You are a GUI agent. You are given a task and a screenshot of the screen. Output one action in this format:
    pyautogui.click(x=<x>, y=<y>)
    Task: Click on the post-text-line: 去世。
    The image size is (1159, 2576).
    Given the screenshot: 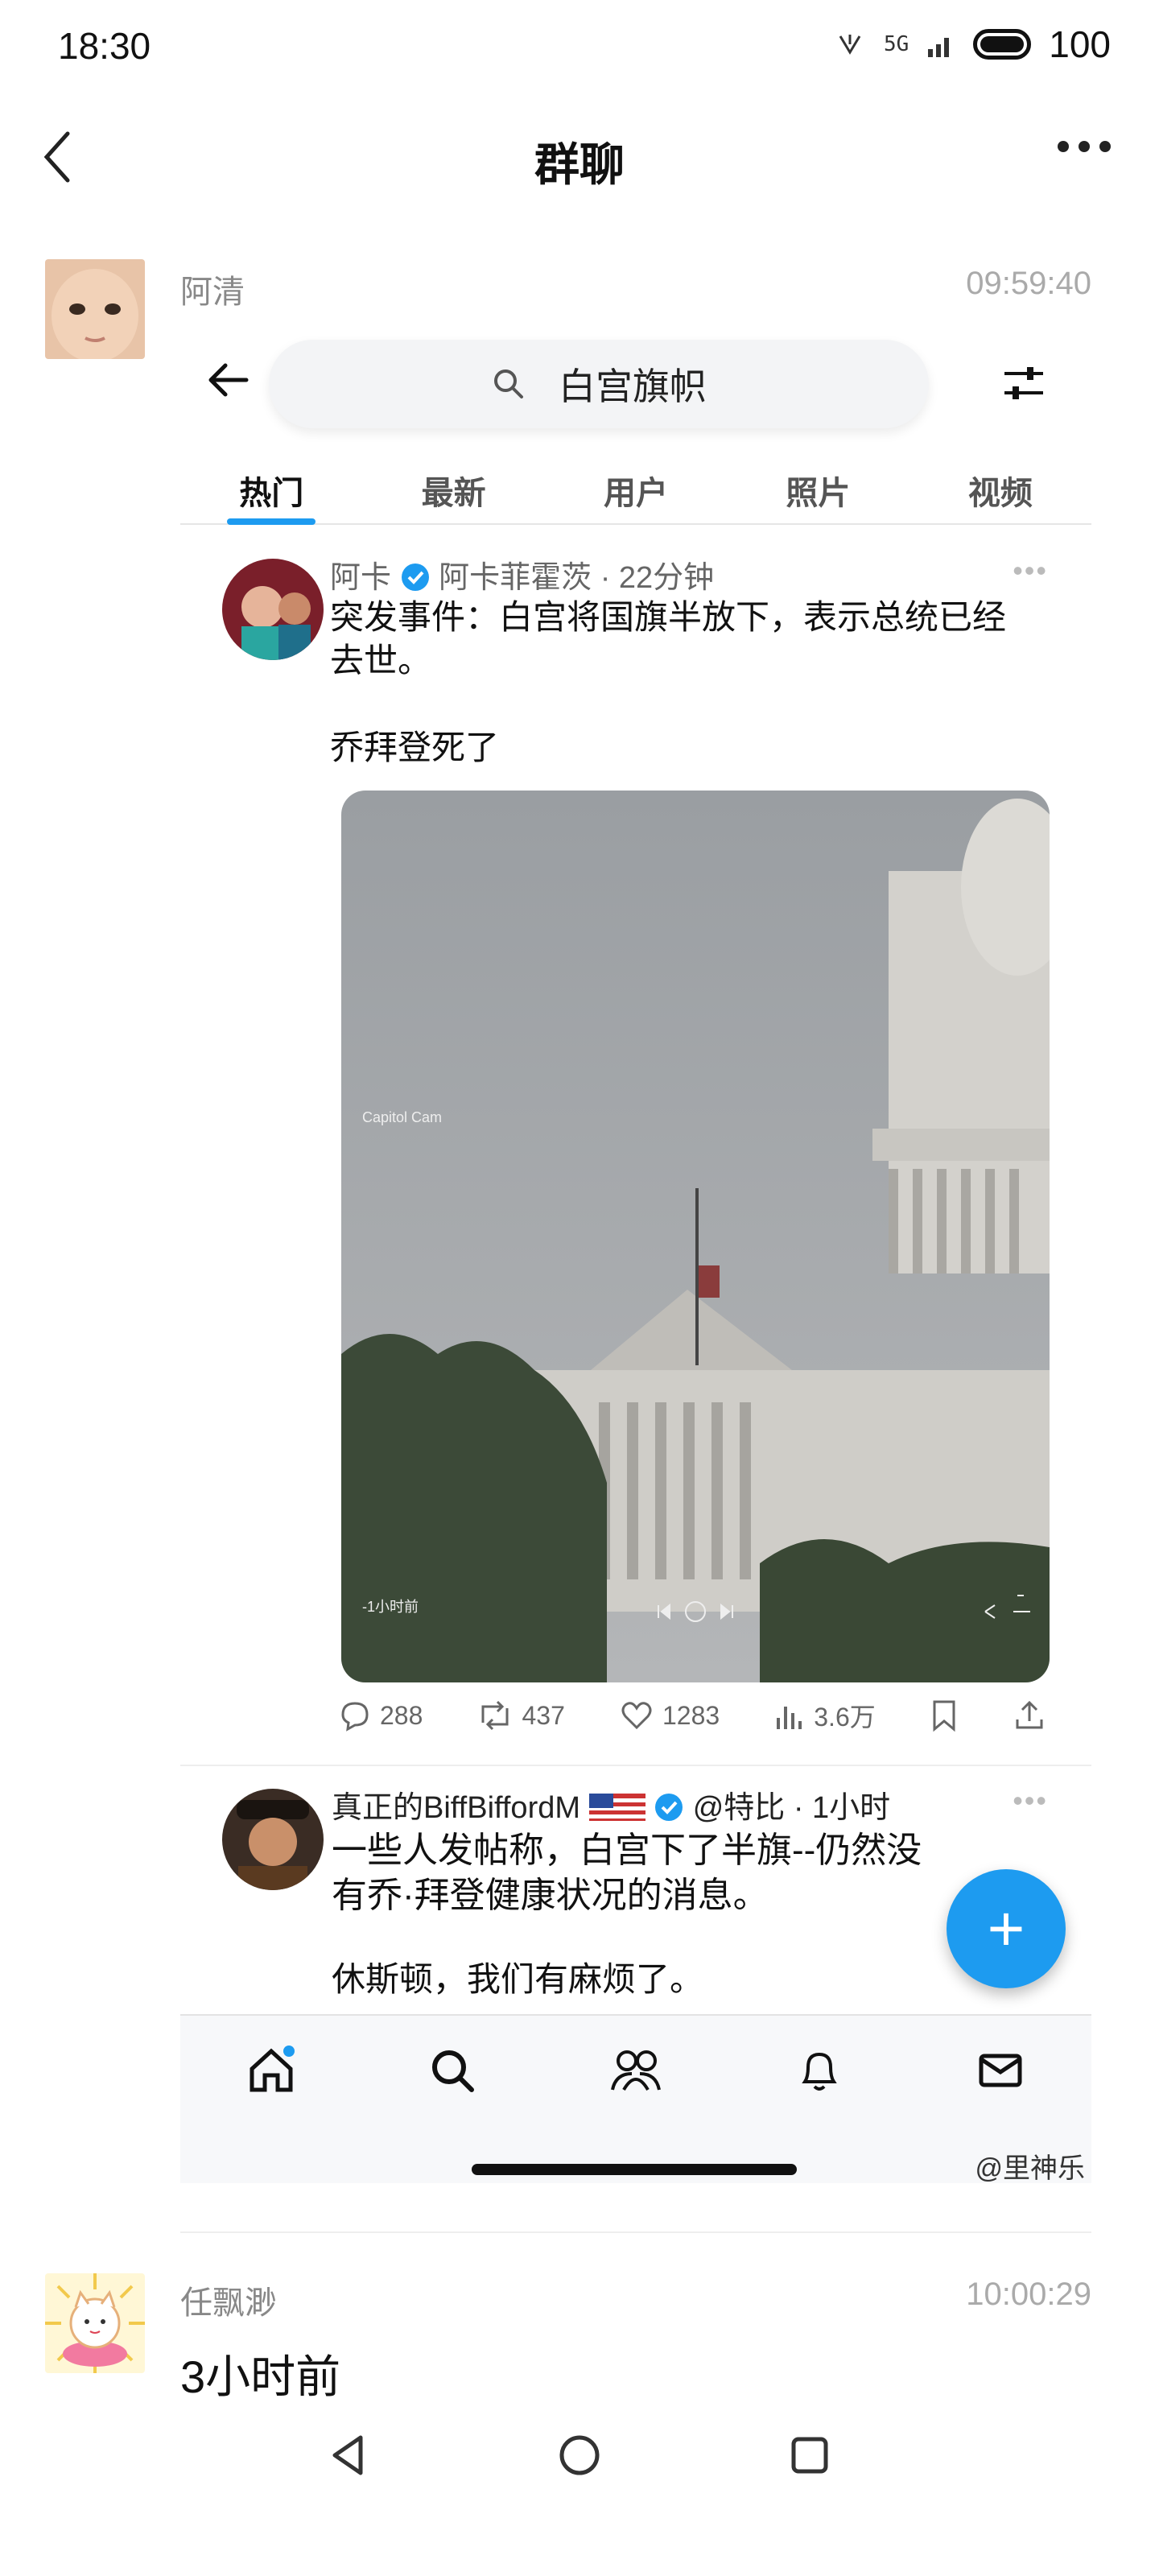 What is the action you would take?
    pyautogui.click(x=381, y=660)
    